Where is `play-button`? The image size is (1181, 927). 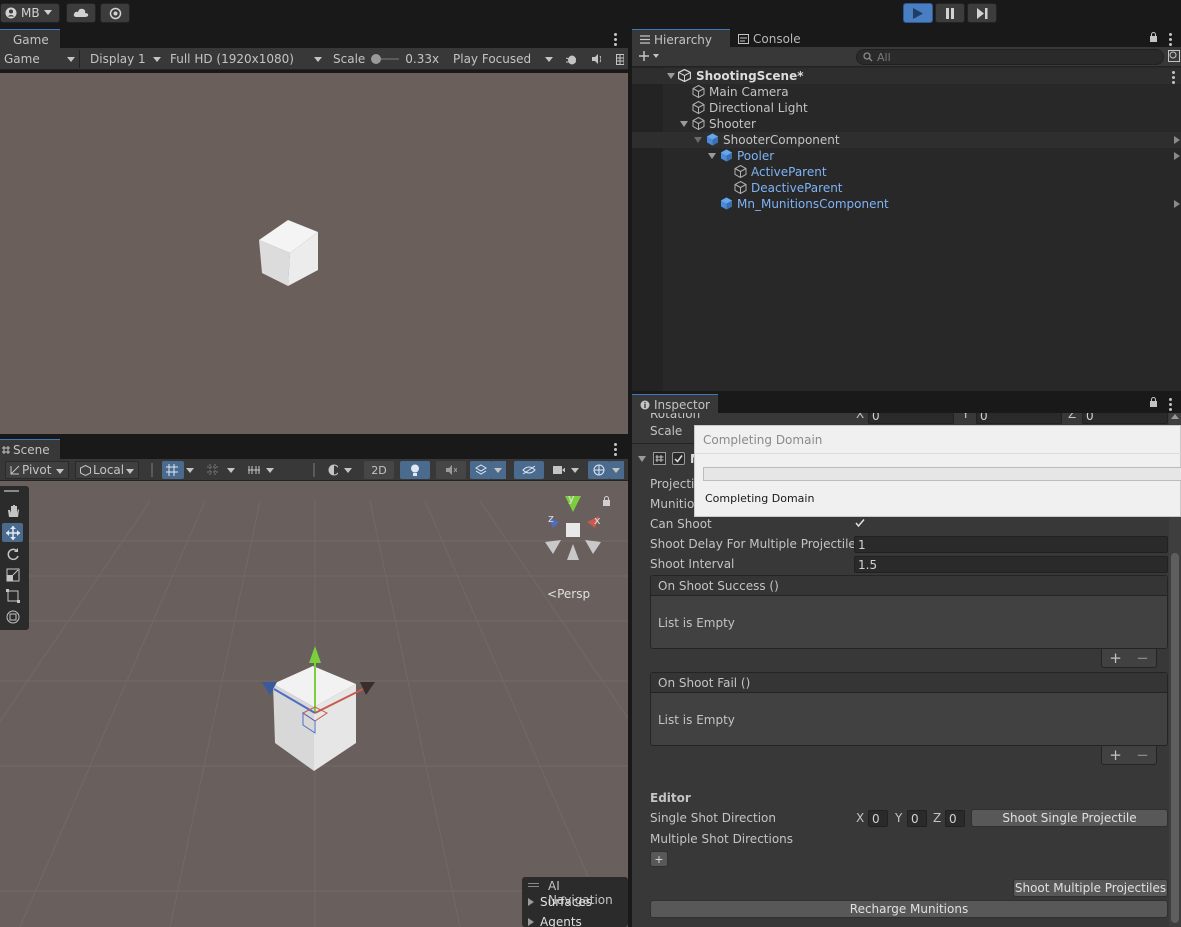 play-button is located at coordinates (918, 13).